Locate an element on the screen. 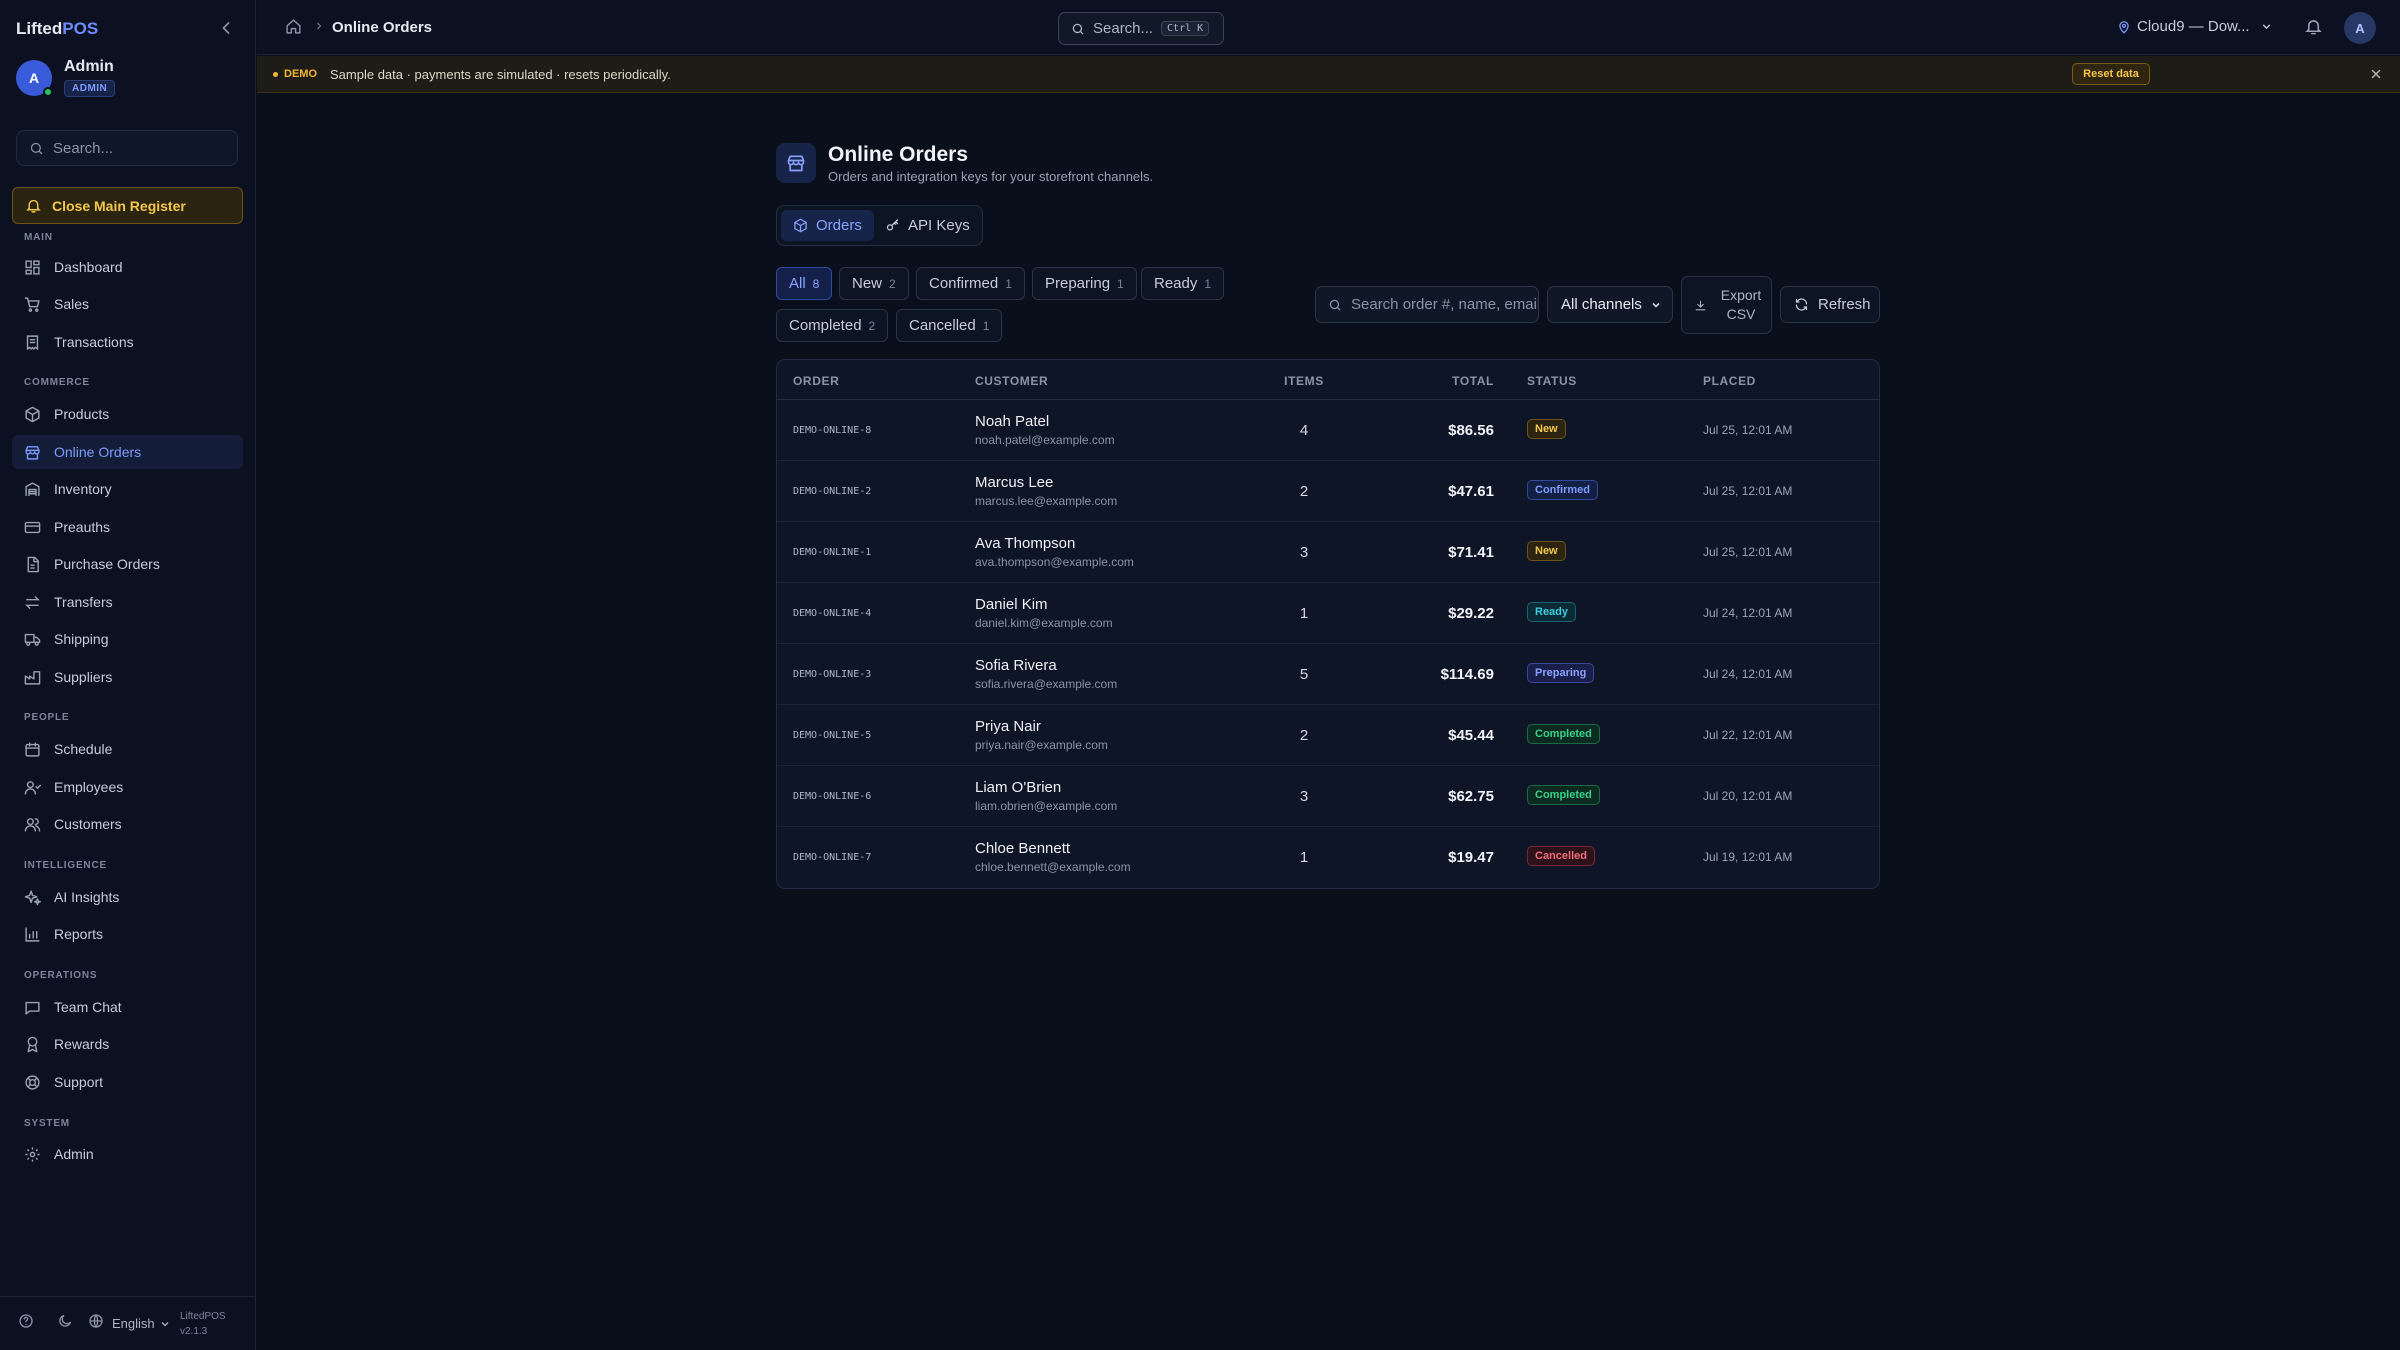 The width and height of the screenshot is (2400, 1350). sidebar-item-suppliers: Suppliers is located at coordinates (127, 677).